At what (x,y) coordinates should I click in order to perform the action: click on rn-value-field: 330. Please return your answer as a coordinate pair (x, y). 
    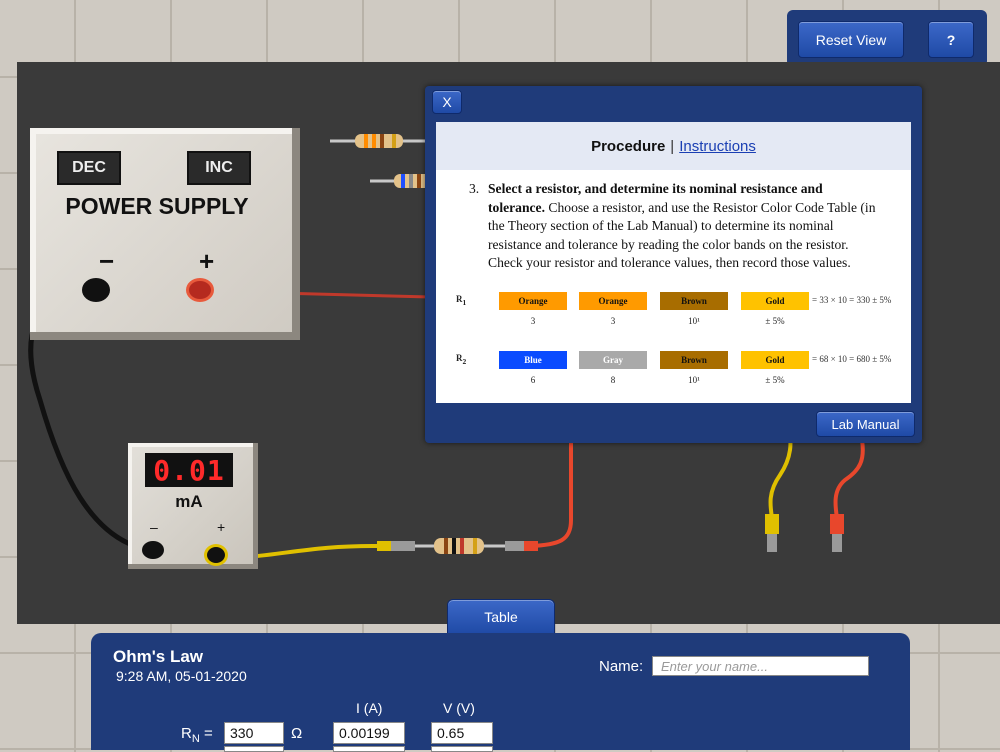
    Looking at the image, I should click on (254, 733).